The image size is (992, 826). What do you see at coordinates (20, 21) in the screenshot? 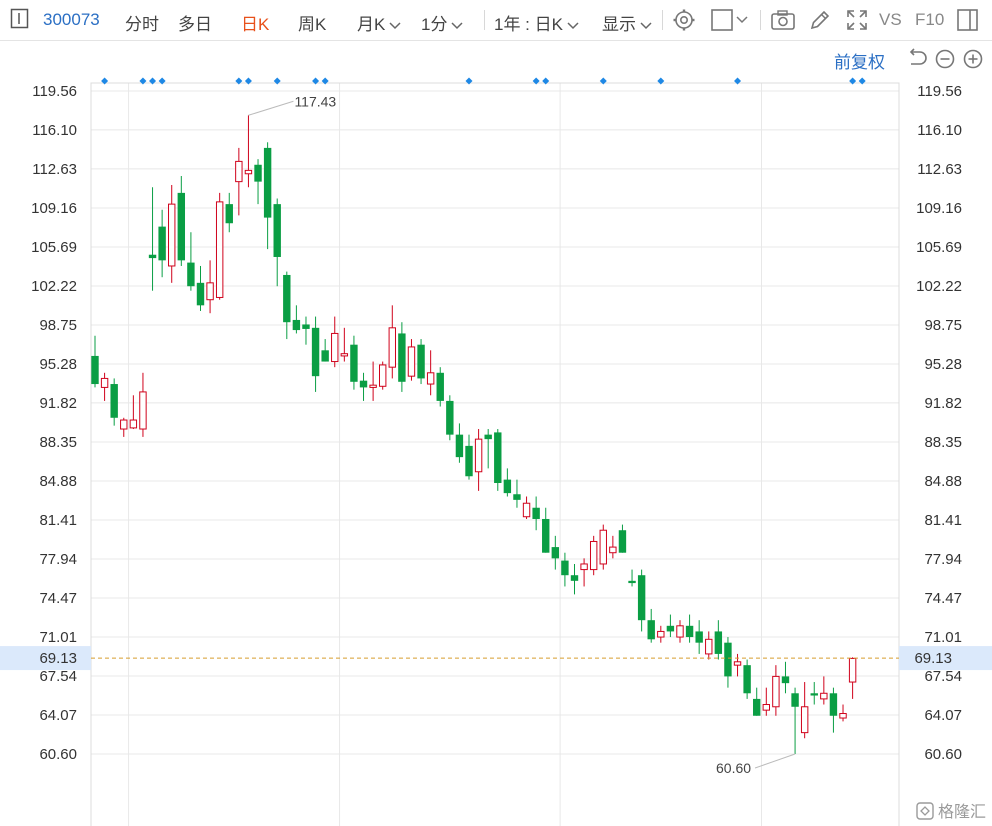
I see `panel-icon` at bounding box center [20, 21].